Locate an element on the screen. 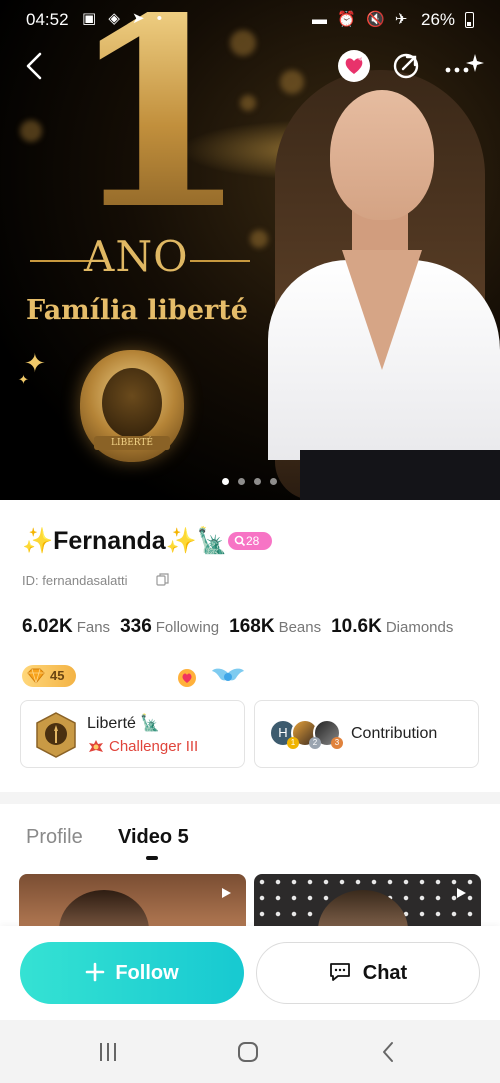 The width and height of the screenshot is (500, 1083). medal-ribbon: LIBERTÉ is located at coordinates (132, 443).